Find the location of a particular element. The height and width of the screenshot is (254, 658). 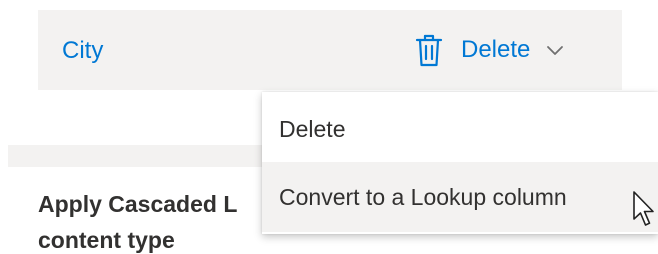

delete-button-label: Delete is located at coordinates (496, 49).